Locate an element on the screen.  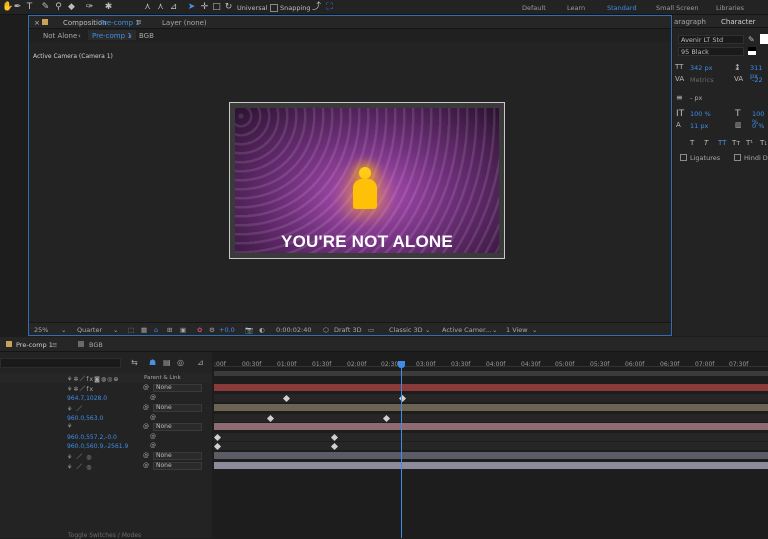
grid-icon: ⊞ is located at coordinates (169, 330).